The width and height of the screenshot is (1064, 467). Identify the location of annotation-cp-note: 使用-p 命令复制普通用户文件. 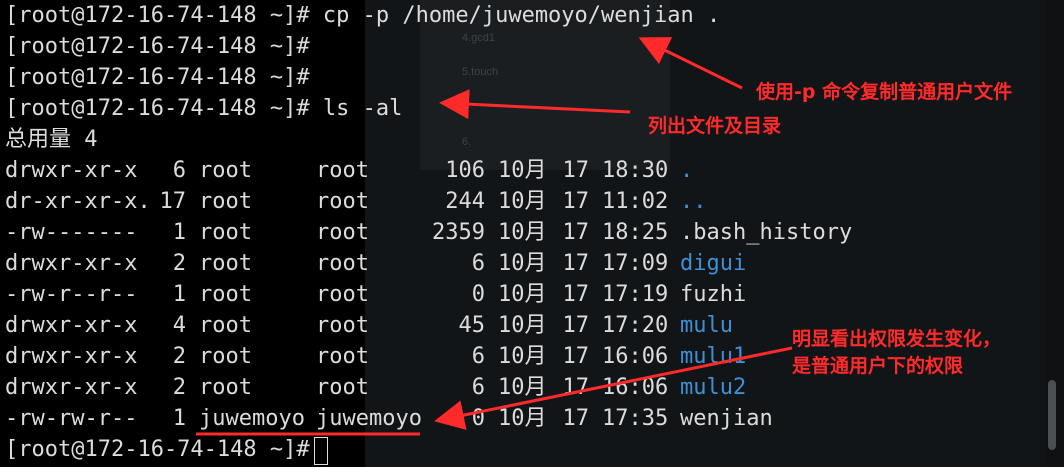
(884, 92).